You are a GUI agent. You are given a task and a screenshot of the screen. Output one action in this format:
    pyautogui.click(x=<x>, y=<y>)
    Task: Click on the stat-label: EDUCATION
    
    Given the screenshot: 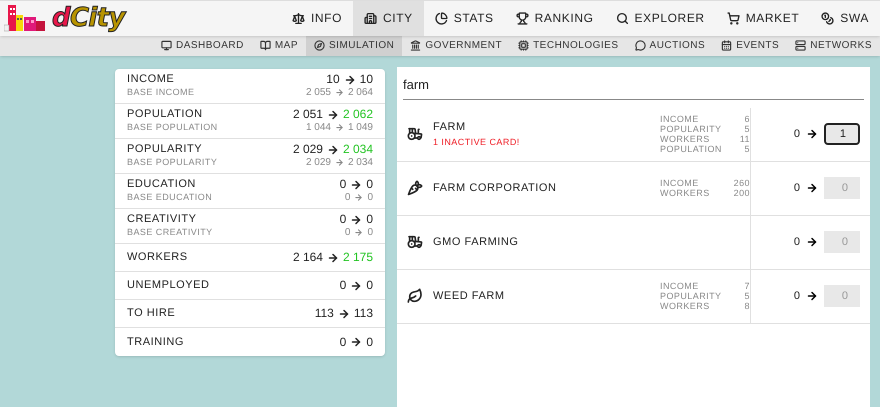 What is the action you would take?
    pyautogui.click(x=162, y=184)
    